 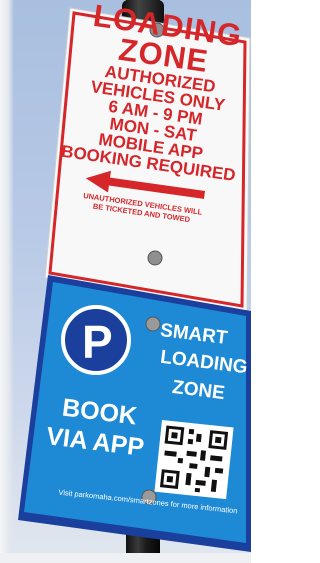 I want to click on qr-code-icon, so click(x=194, y=460).